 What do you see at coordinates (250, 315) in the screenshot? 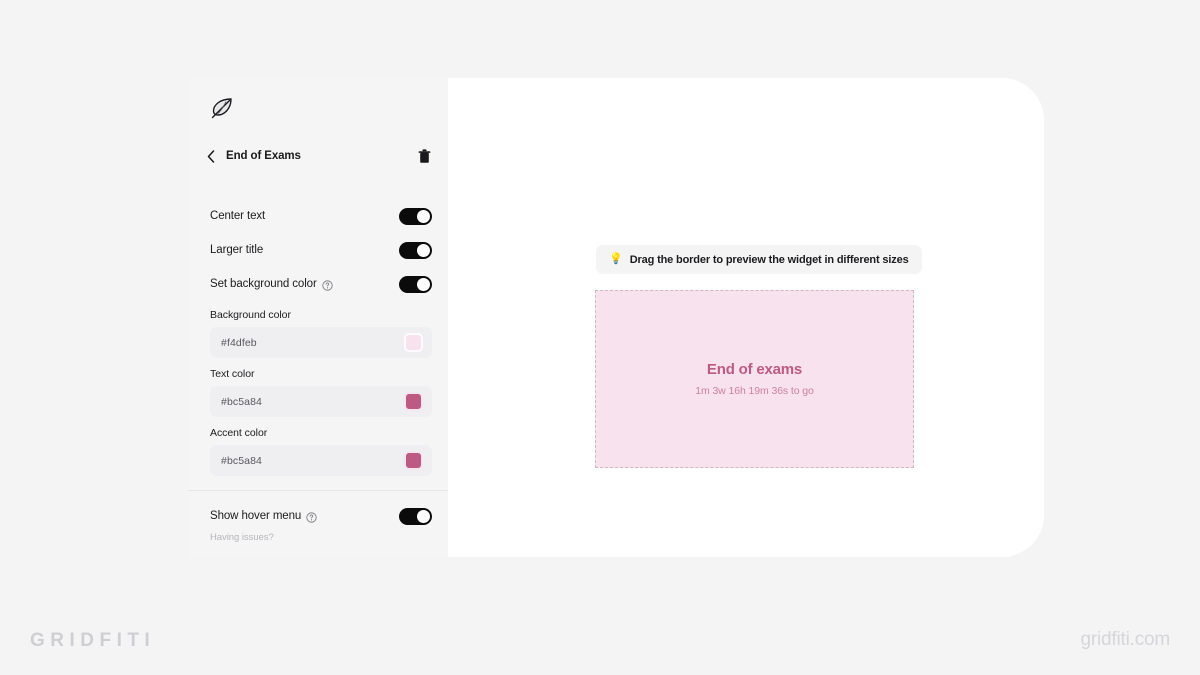
I see `color-label: Background color` at bounding box center [250, 315].